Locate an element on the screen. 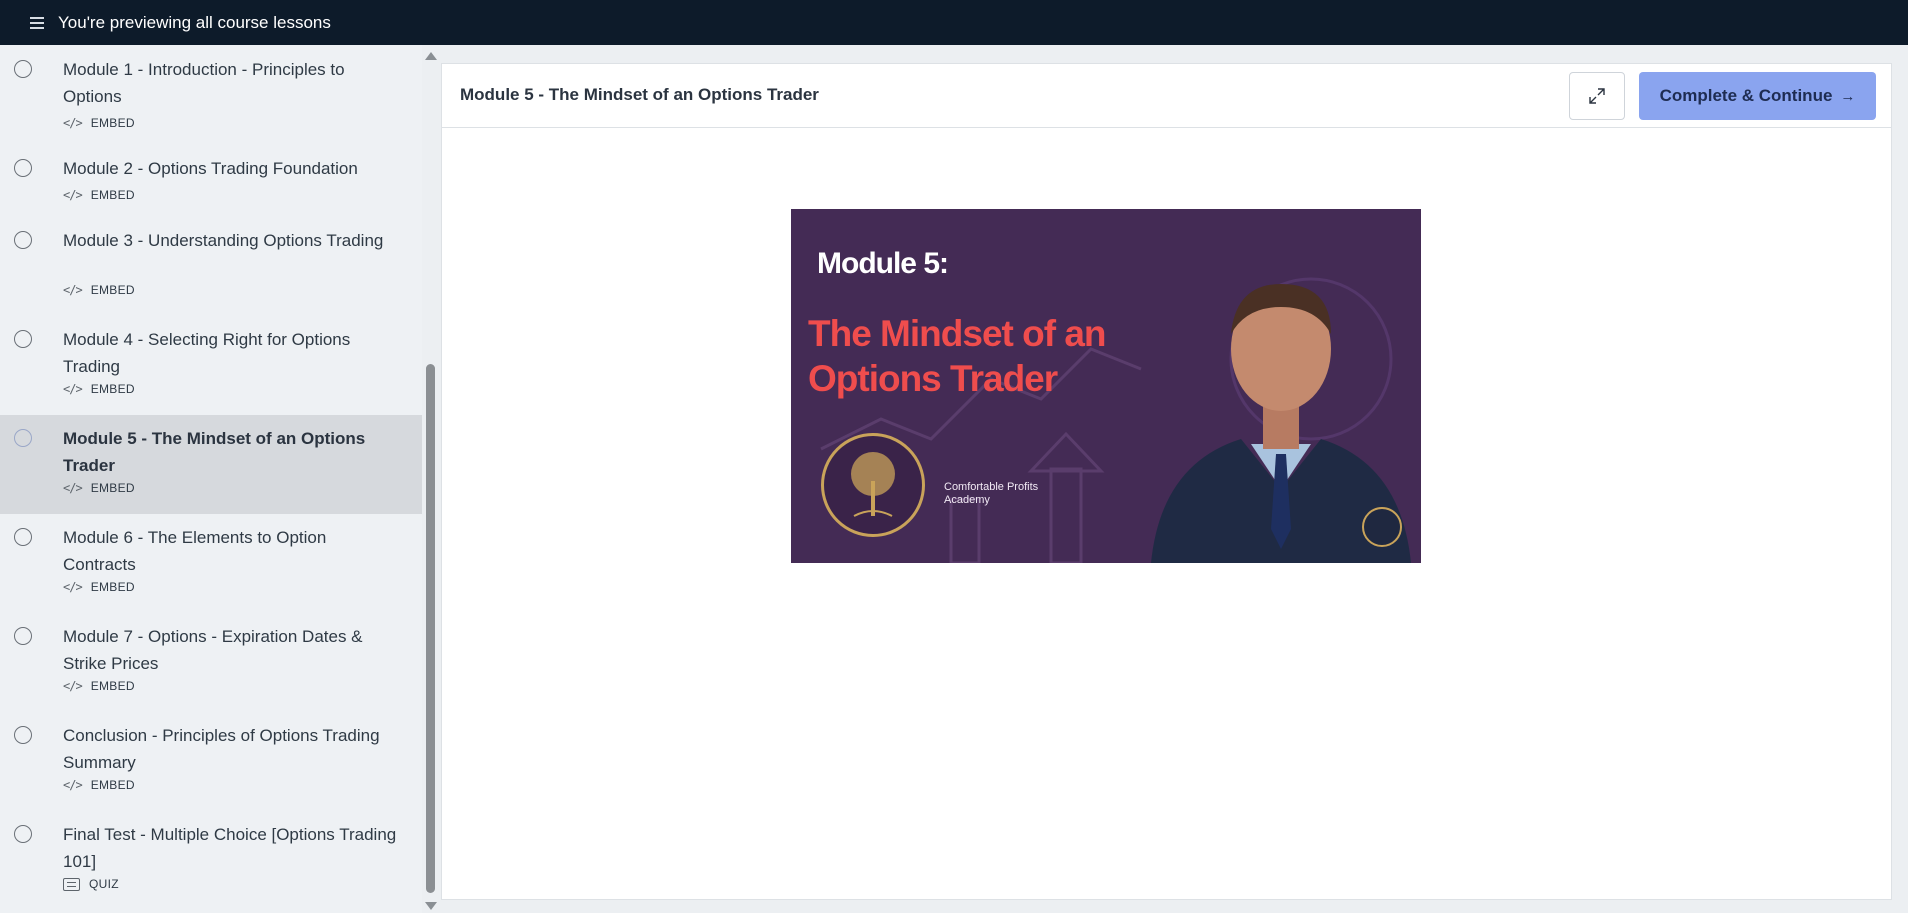  tree-icon is located at coordinates (873, 484).